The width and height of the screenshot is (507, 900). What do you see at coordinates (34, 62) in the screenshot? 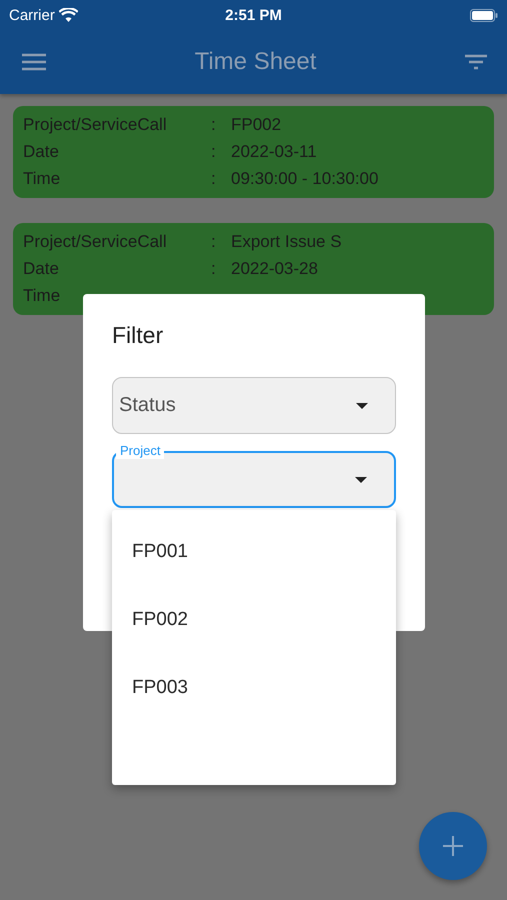
I see `menu-button` at bounding box center [34, 62].